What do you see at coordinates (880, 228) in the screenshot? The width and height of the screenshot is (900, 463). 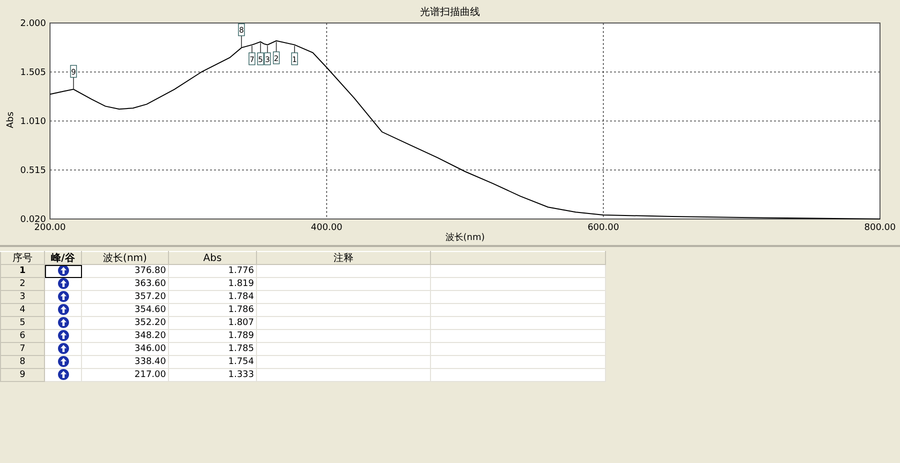 I see `x-tick-label: 800.00` at bounding box center [880, 228].